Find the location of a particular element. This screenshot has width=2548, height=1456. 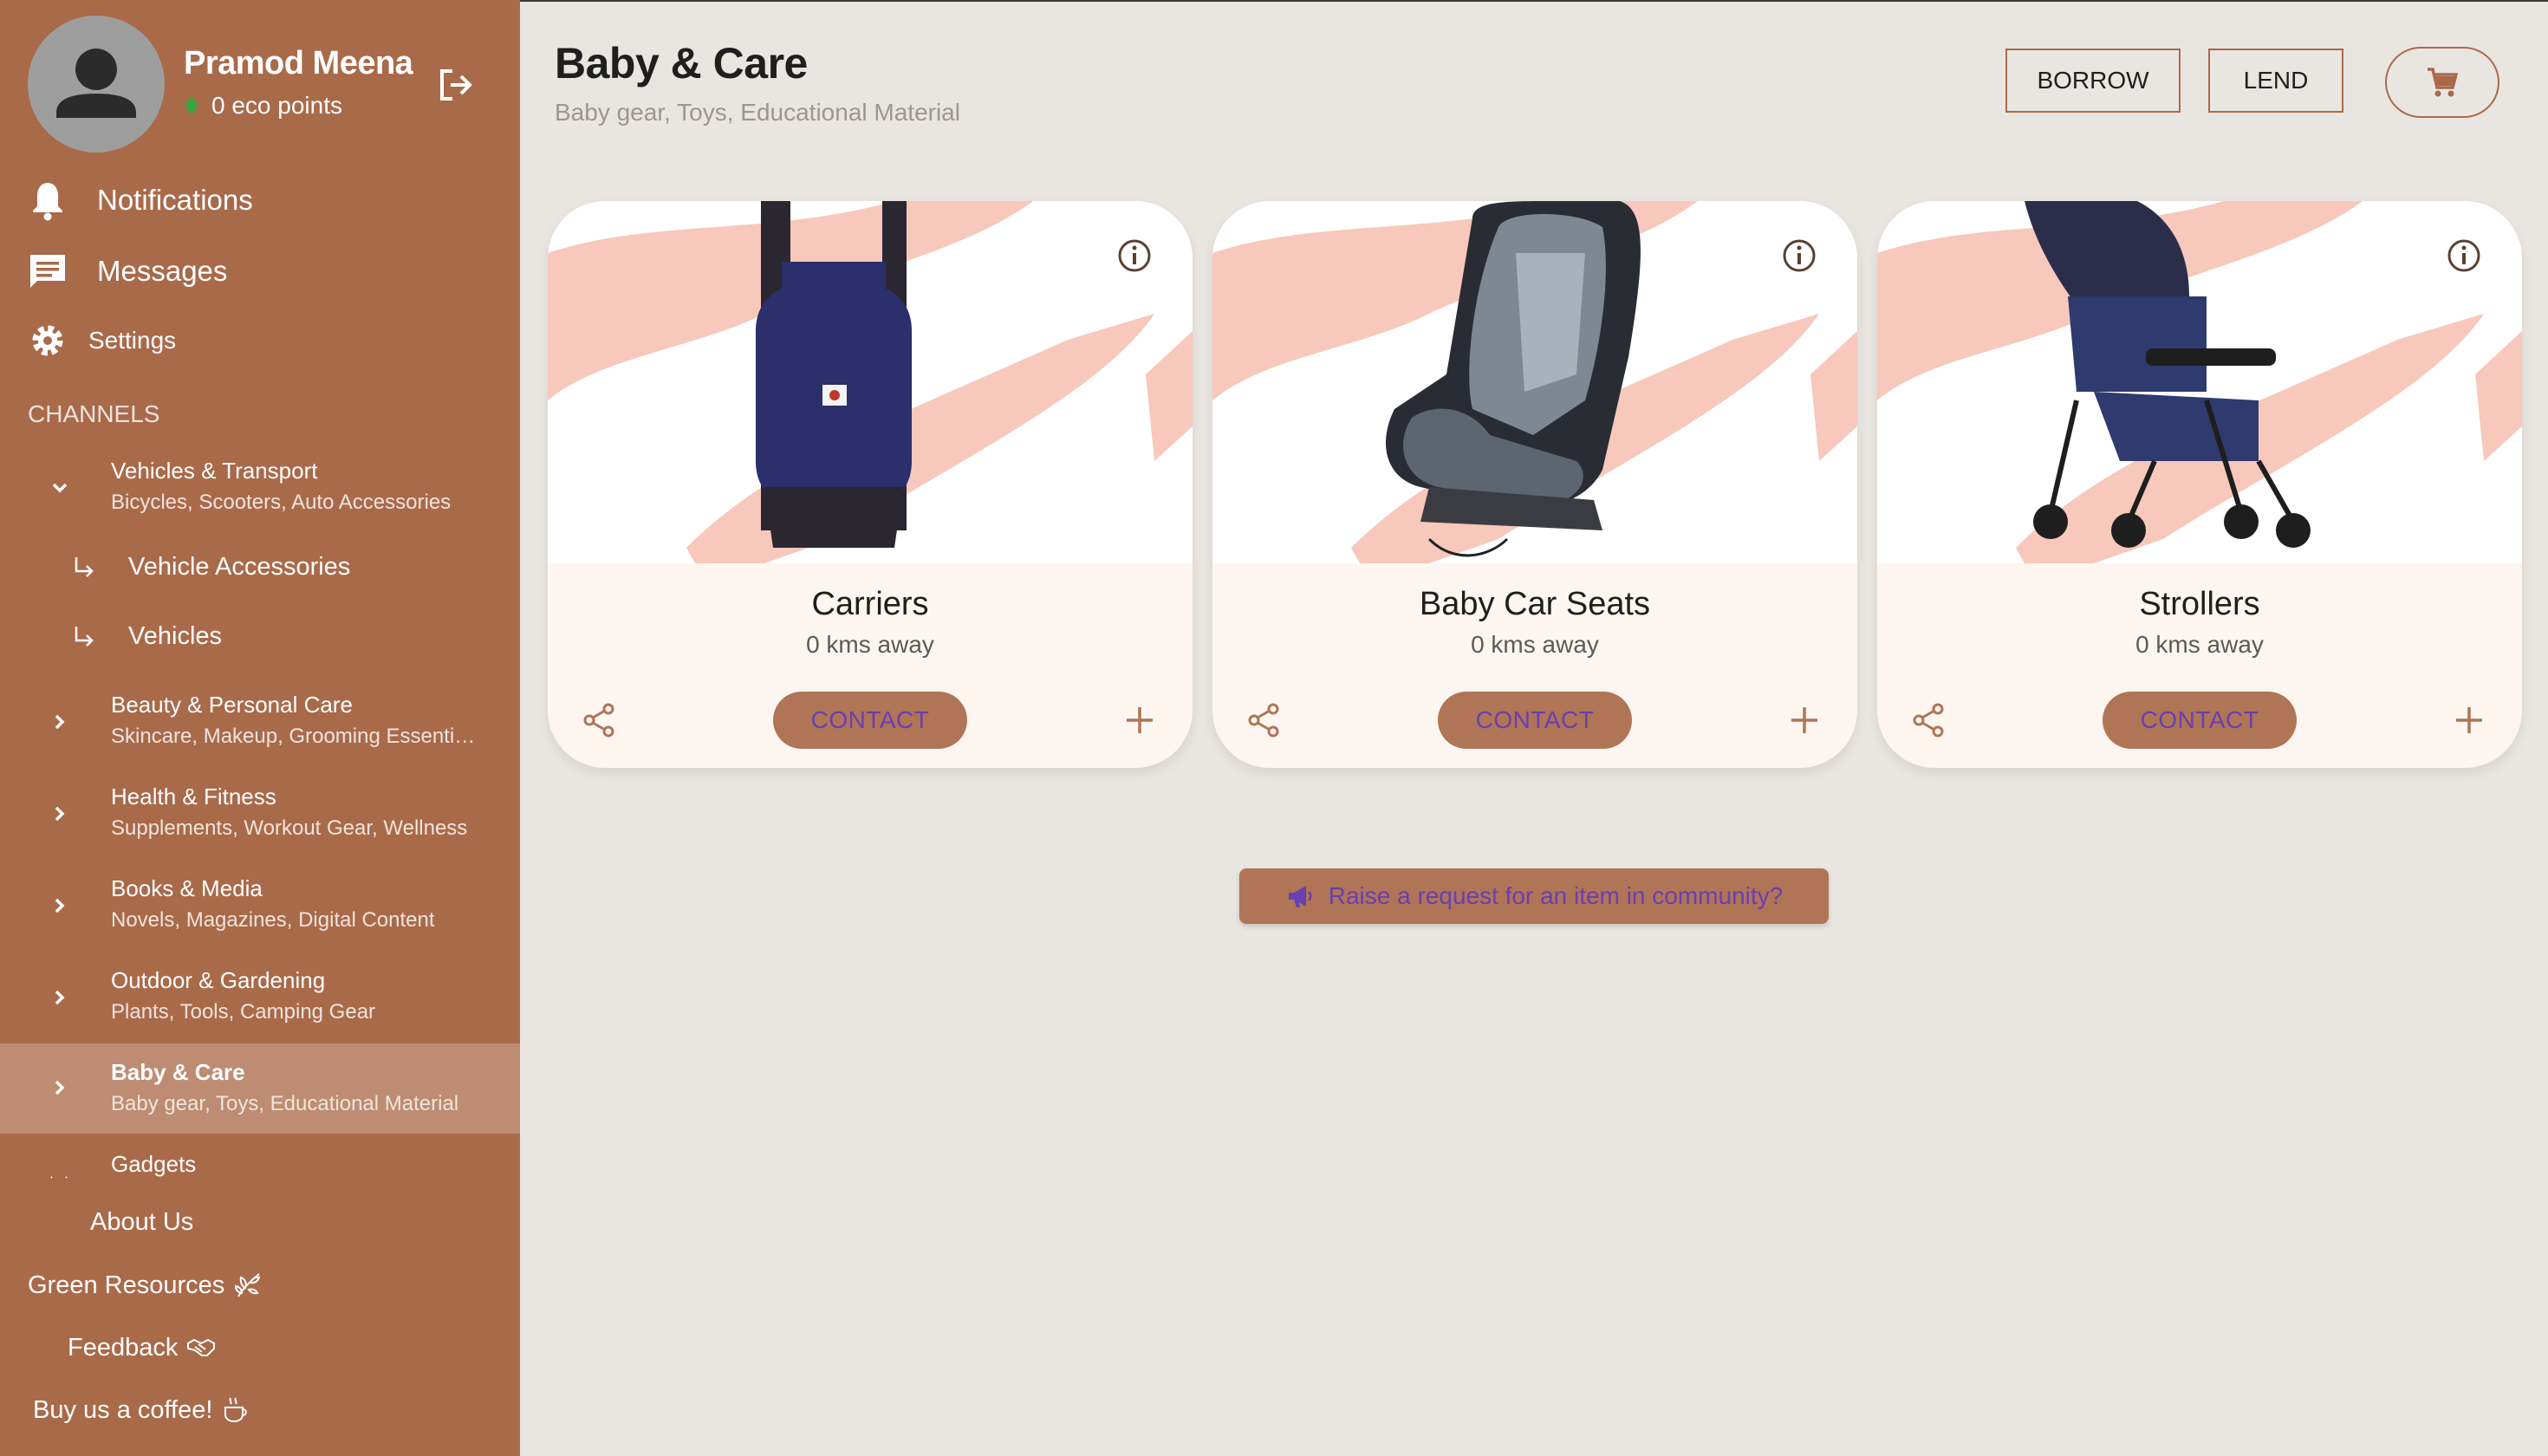

stroller-image is located at coordinates (2199, 382).